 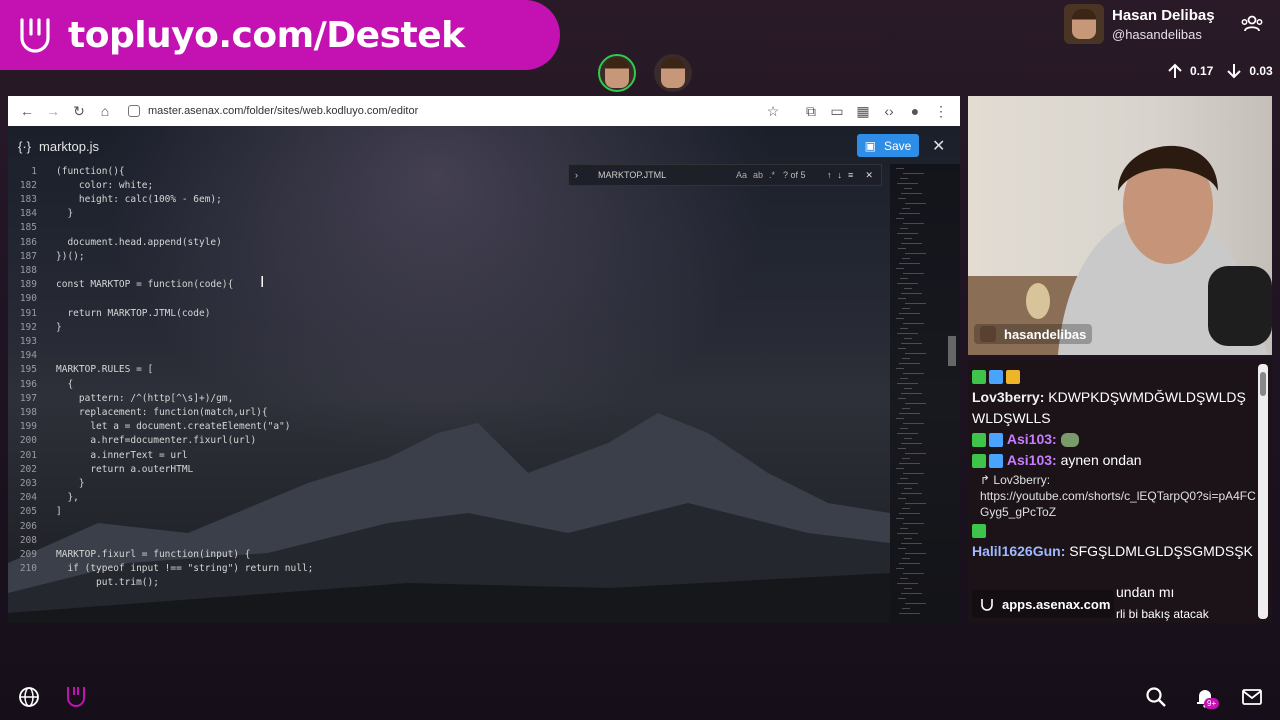 What do you see at coordinates (22, 341) in the screenshot?
I see `code-line: 193` at bounding box center [22, 341].